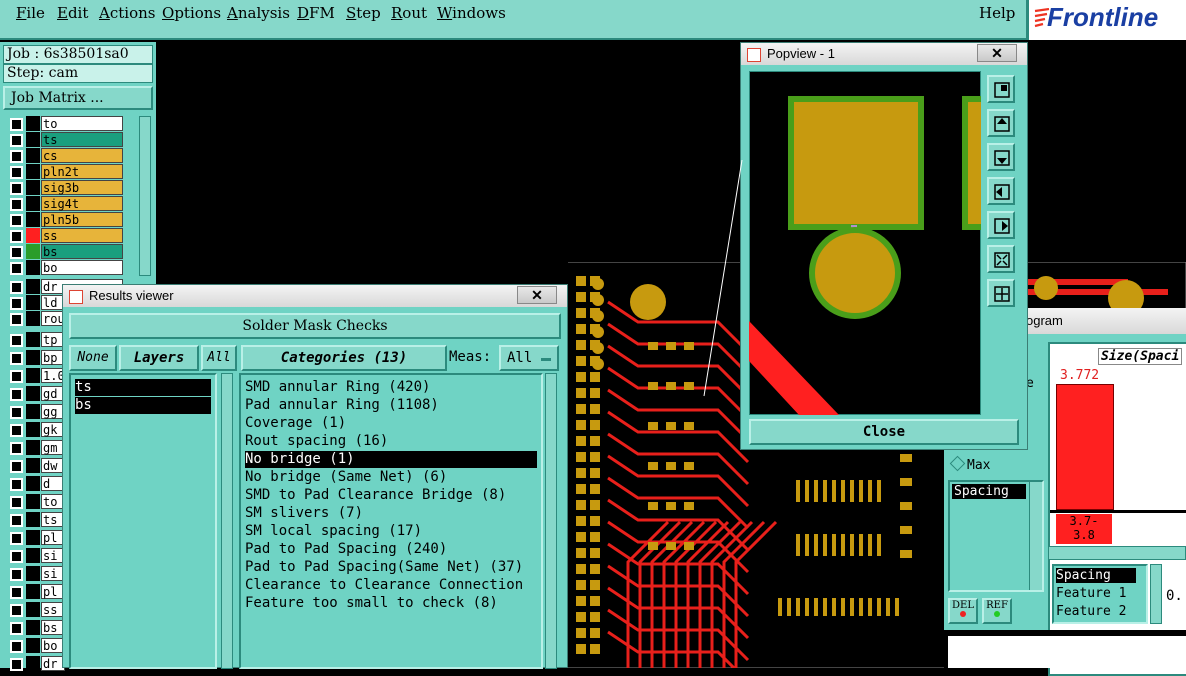  What do you see at coordinates (1001, 293) in the screenshot?
I see `zoom-out-button` at bounding box center [1001, 293].